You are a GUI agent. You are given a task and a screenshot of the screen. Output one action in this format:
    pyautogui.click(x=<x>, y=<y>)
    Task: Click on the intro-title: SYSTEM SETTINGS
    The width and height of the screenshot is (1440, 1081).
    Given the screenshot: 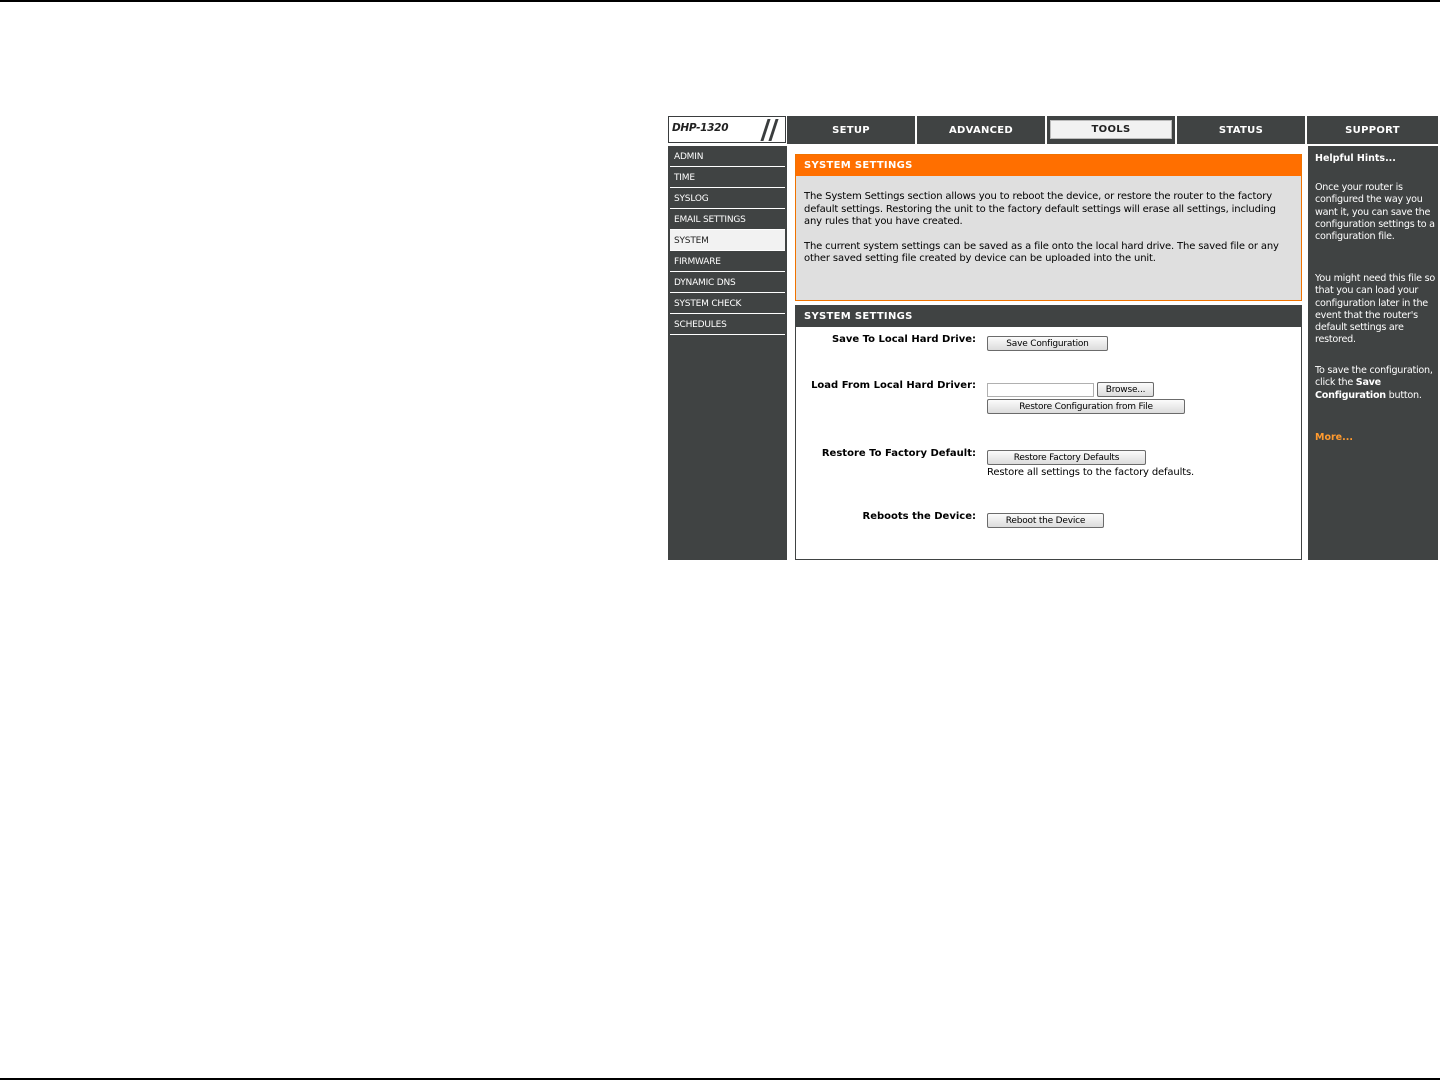 What is the action you would take?
    pyautogui.click(x=1048, y=165)
    